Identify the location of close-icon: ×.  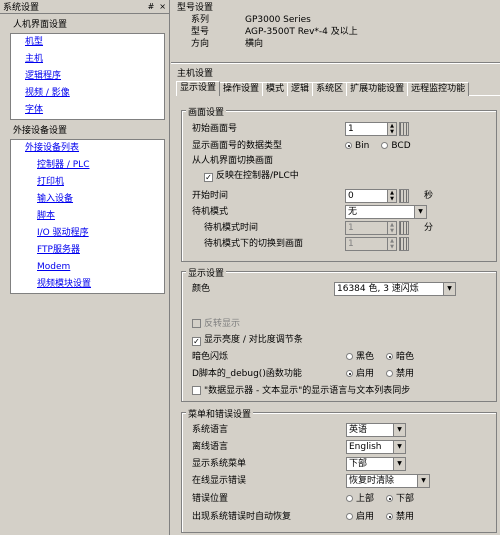
(162, 7).